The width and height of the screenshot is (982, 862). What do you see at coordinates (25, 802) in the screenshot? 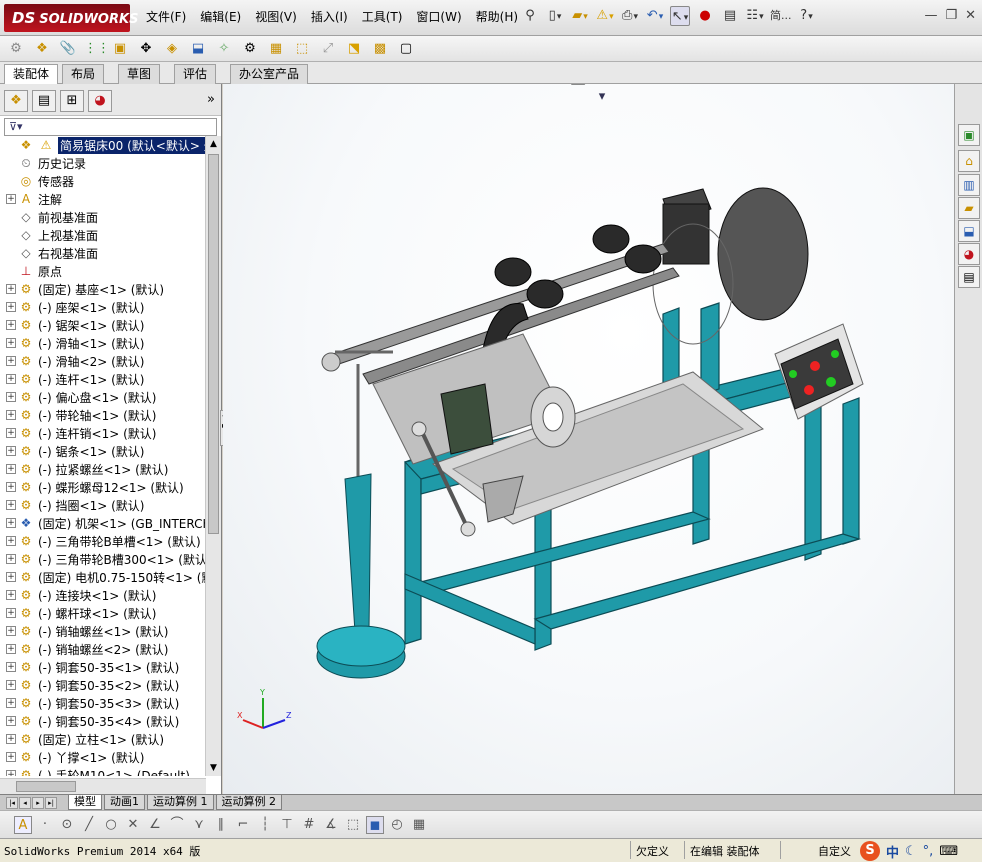
I see `prev-tab-icon: ◂` at bounding box center [25, 802].